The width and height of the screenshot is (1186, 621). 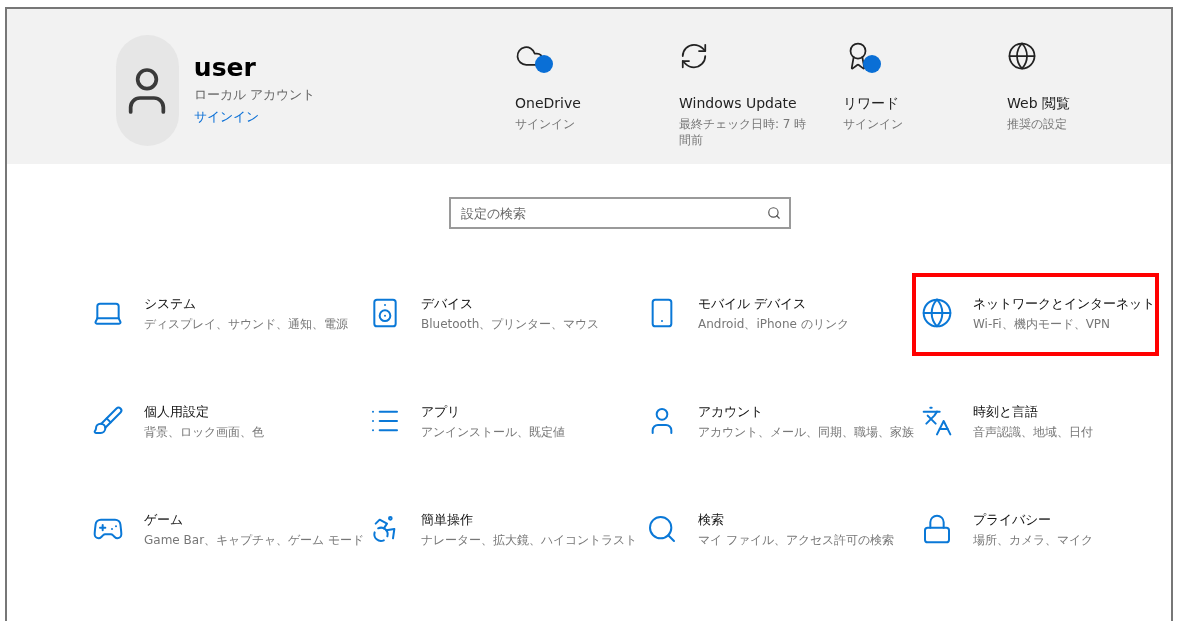 I want to click on quick-link-title: OneDrive, so click(x=548, y=103).